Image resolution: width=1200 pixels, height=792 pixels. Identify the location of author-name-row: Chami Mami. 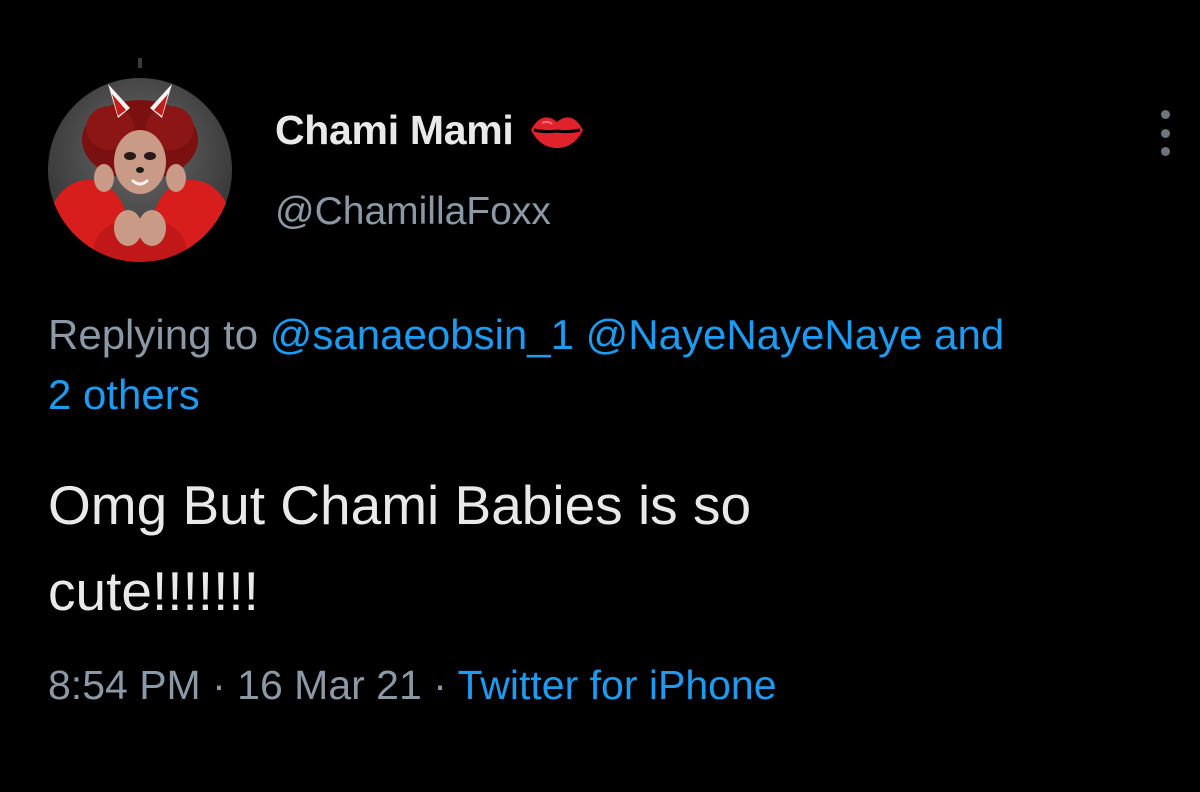
(430, 130).